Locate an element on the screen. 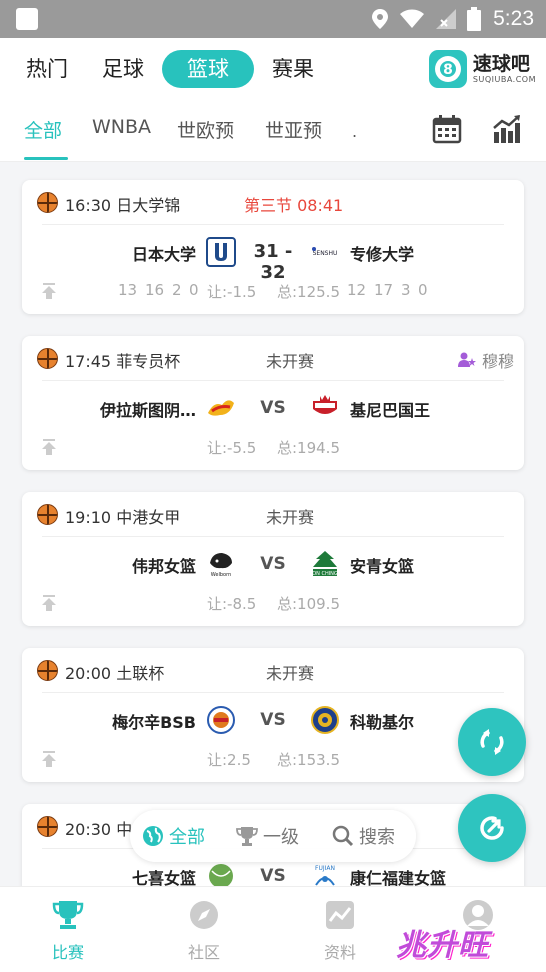 The image size is (546, 972). filter-level1: 一级 is located at coordinates (267, 836).